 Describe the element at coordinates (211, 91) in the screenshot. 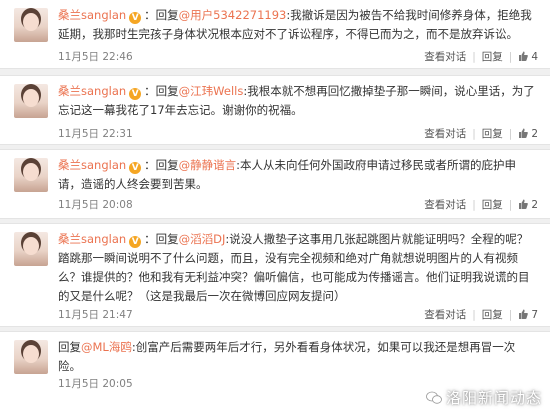

I see `mention-link: @江玮Wells` at that location.